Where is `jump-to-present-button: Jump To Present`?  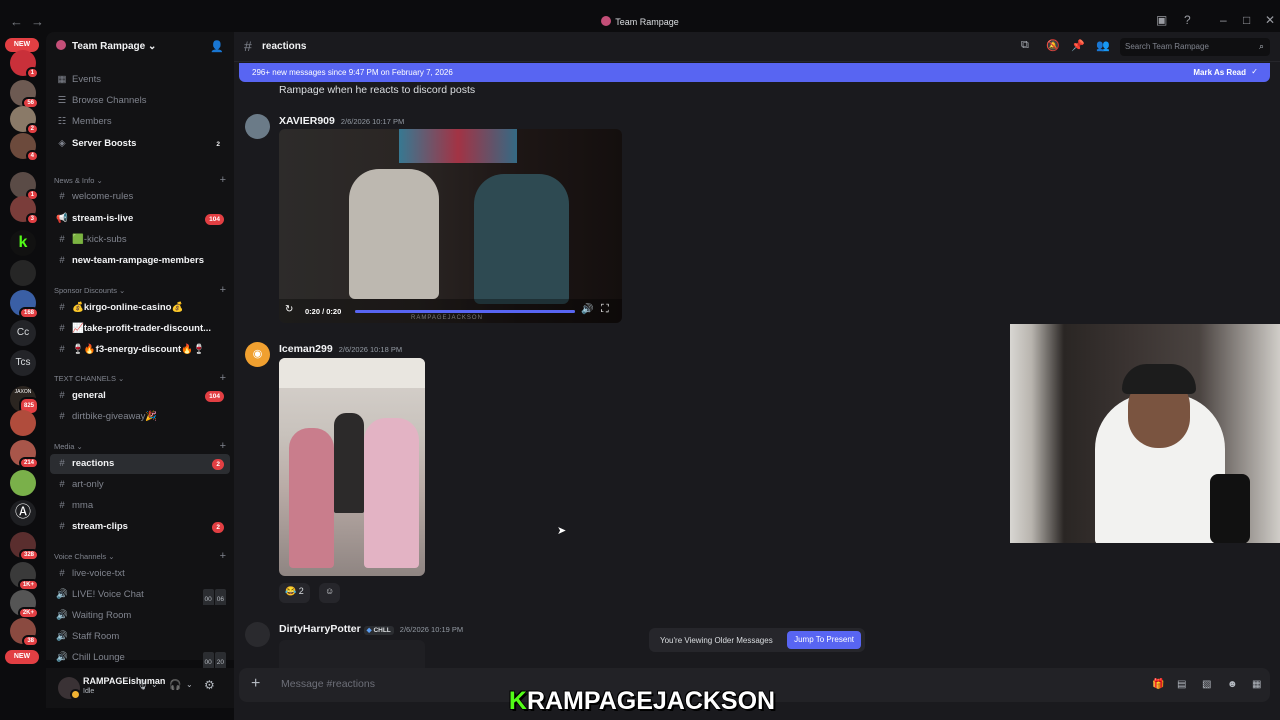
jump-to-present-button: Jump To Present is located at coordinates (824, 640).